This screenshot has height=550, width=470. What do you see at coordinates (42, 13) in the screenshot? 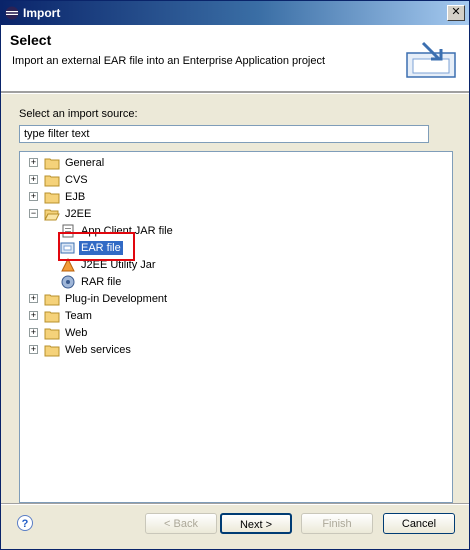
I see `window-title: Import` at bounding box center [42, 13].